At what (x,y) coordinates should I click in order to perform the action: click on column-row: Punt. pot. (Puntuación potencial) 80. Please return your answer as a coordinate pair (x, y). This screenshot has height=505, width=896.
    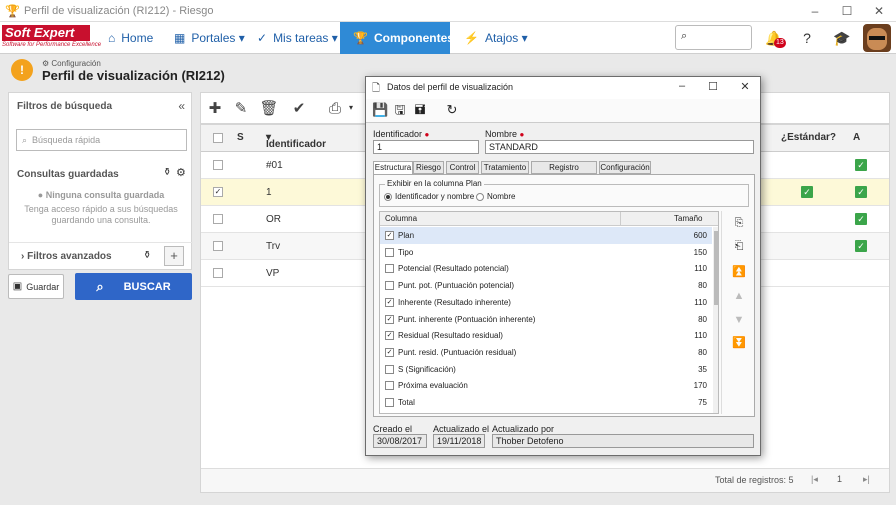
    Looking at the image, I should click on (546, 285).